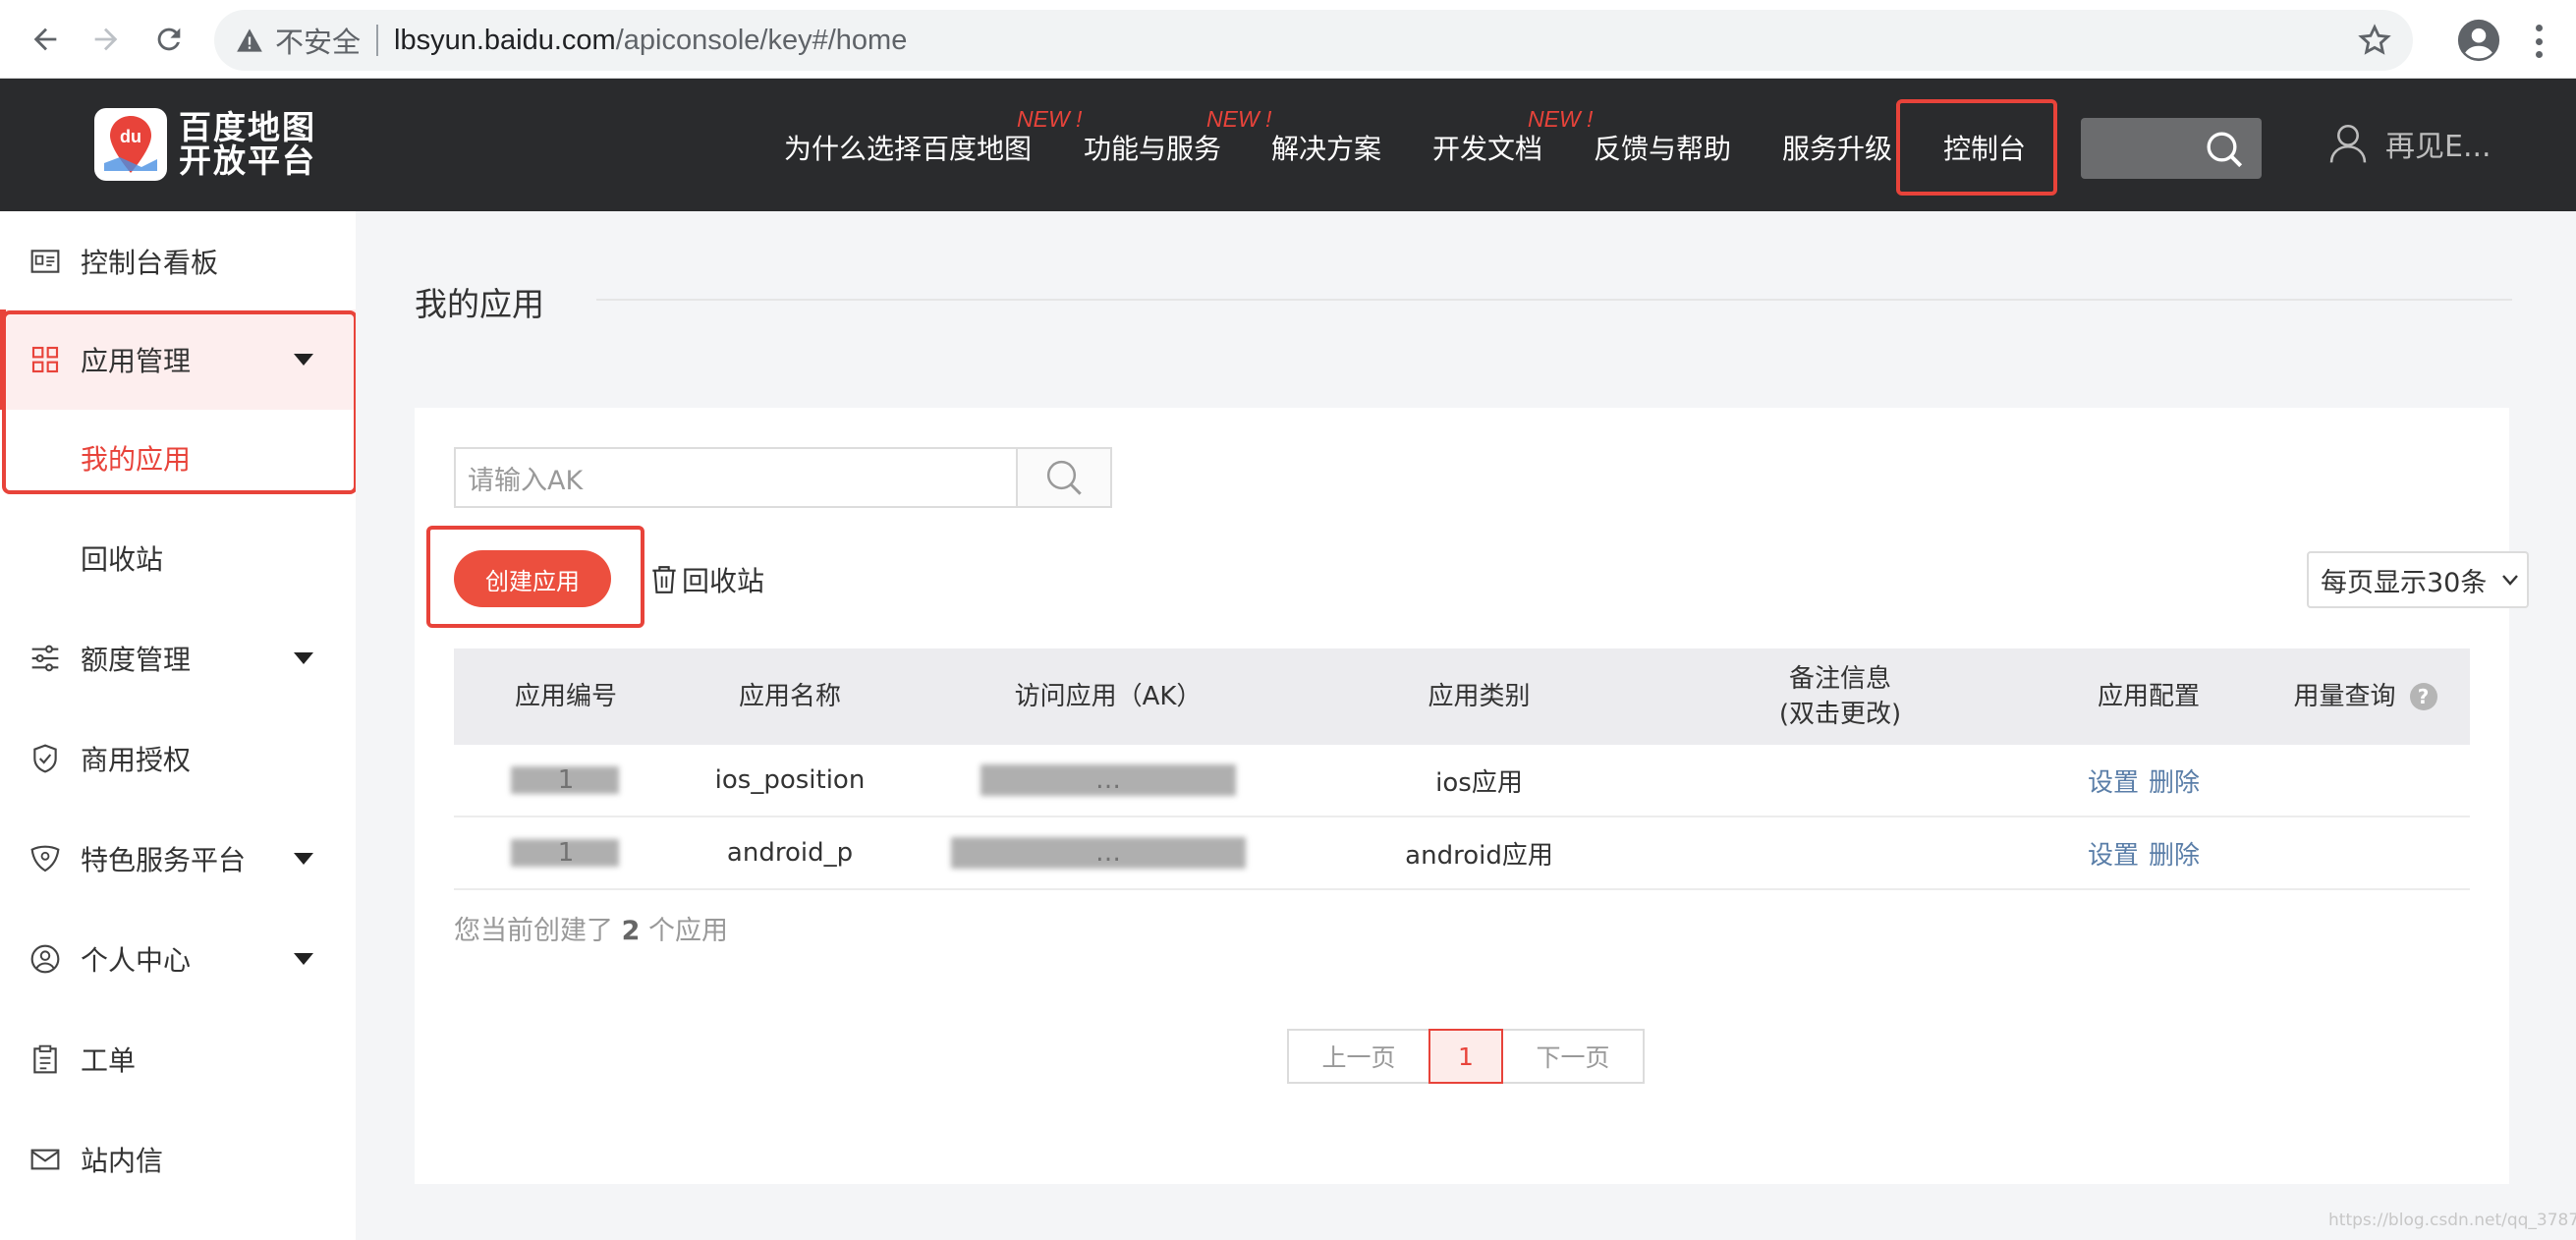 This screenshot has width=2576, height=1240. I want to click on app-type-cell: android应用, so click(1479, 856).